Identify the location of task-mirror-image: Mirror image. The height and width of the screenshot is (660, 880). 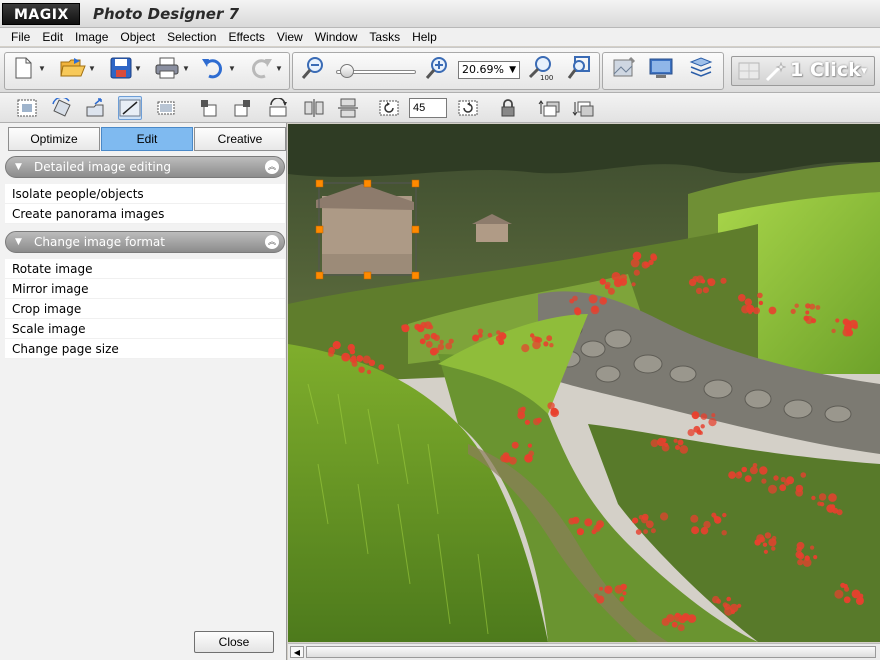
(145, 289).